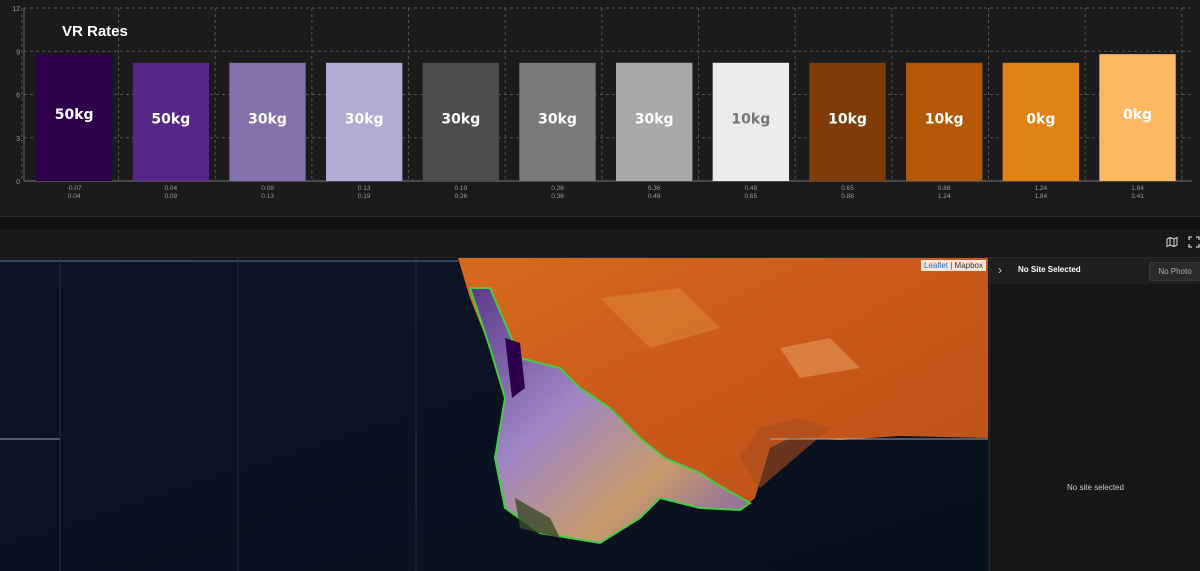 This screenshot has height=571, width=1200. I want to click on leaflet-link: Leaflet, so click(936, 265).